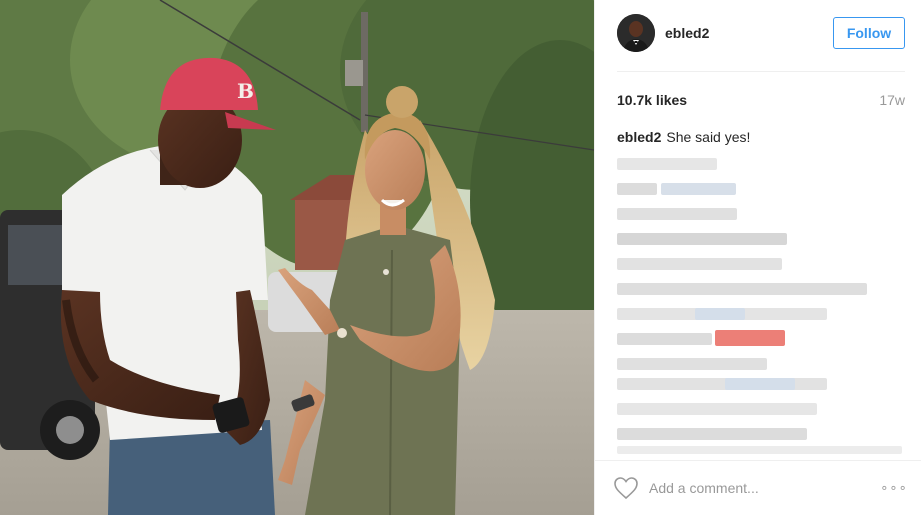 The width and height of the screenshot is (921, 515). What do you see at coordinates (749, 488) in the screenshot?
I see `comment-input` at bounding box center [749, 488].